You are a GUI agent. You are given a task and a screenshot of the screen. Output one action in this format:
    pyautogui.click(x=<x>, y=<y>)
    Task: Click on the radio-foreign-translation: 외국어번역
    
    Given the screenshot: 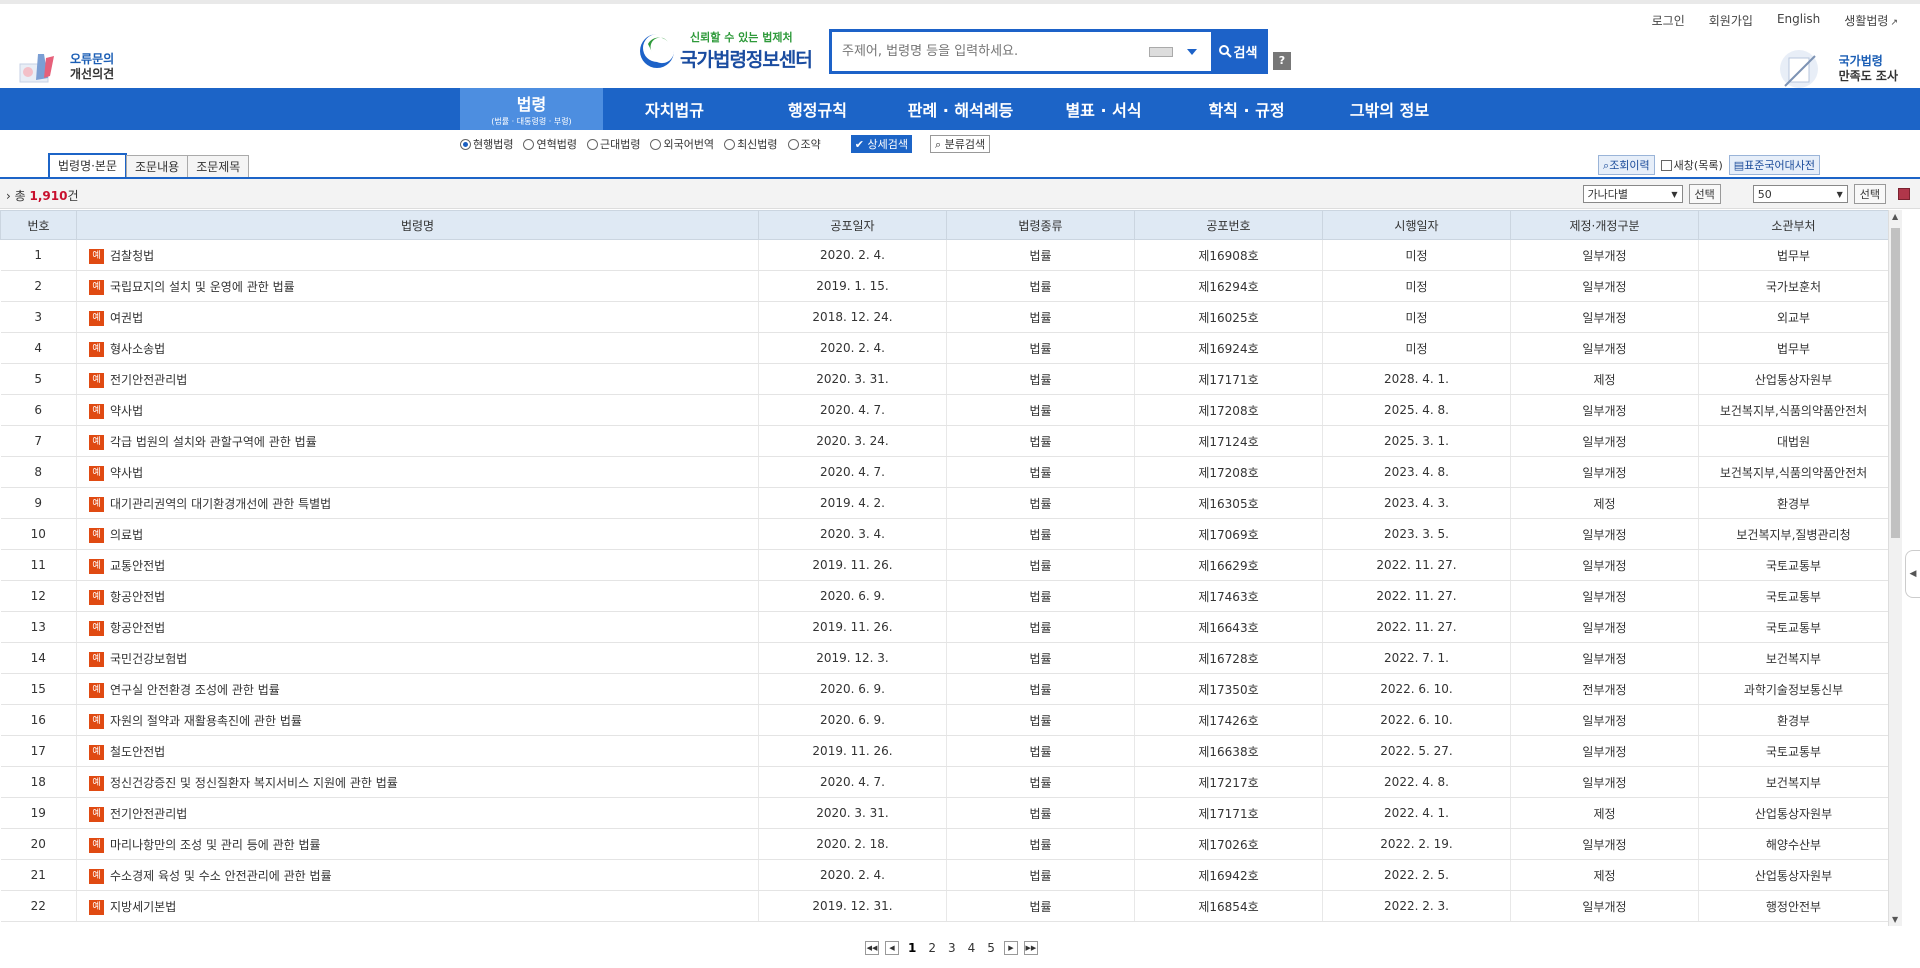 What is the action you would take?
    pyautogui.click(x=682, y=144)
    